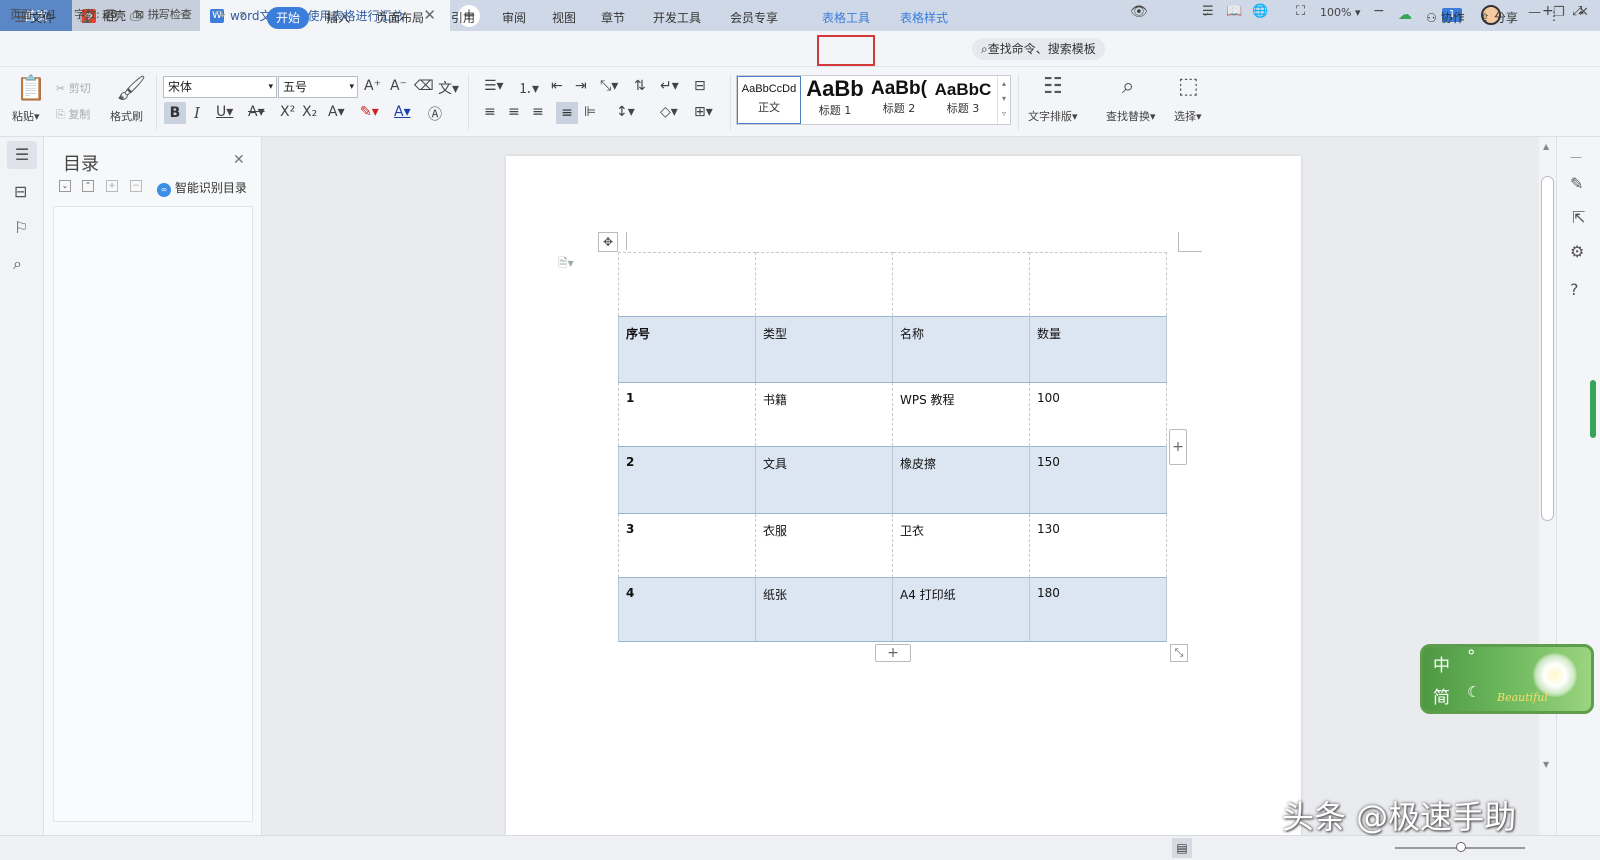 This screenshot has height=860, width=1600. What do you see at coordinates (924, 17) in the screenshot?
I see `tab-table-style: 表格样式` at bounding box center [924, 17].